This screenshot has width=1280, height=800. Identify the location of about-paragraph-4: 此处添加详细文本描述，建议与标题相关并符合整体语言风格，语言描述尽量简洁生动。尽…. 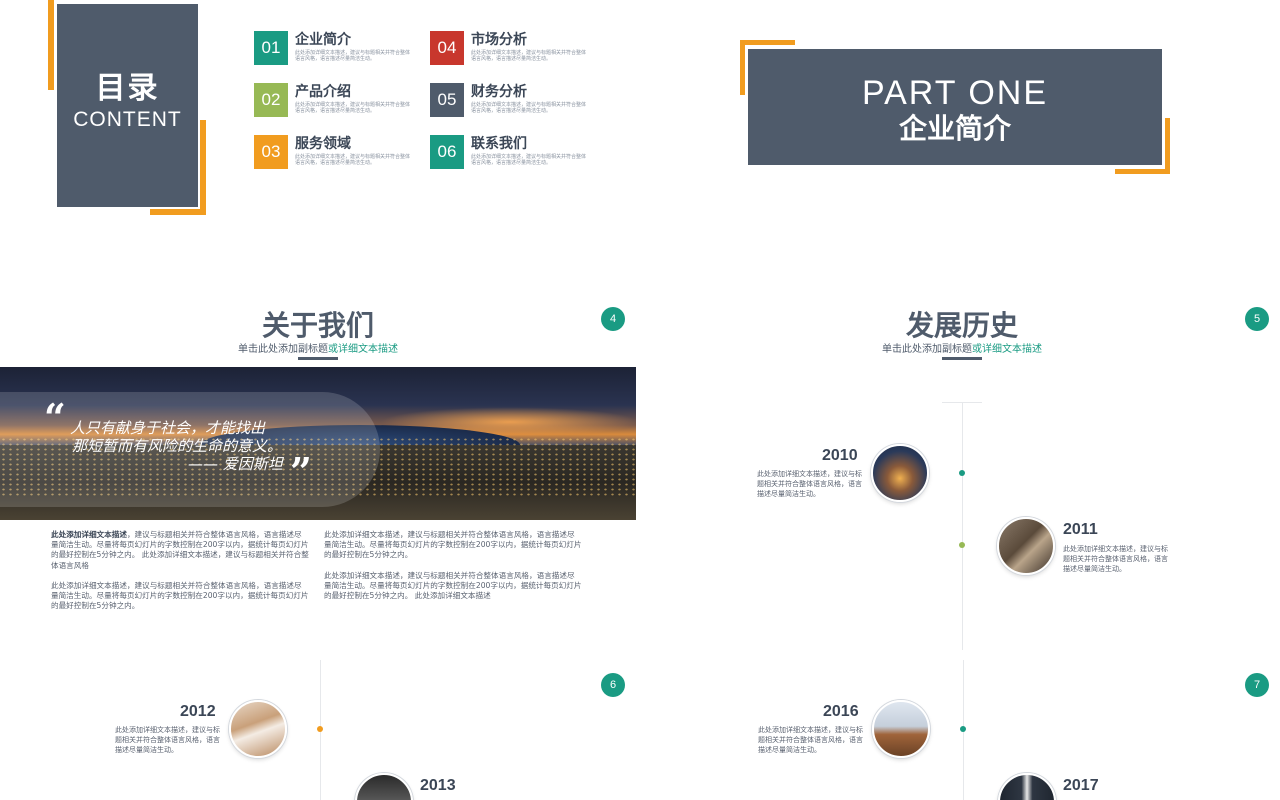
(453, 586).